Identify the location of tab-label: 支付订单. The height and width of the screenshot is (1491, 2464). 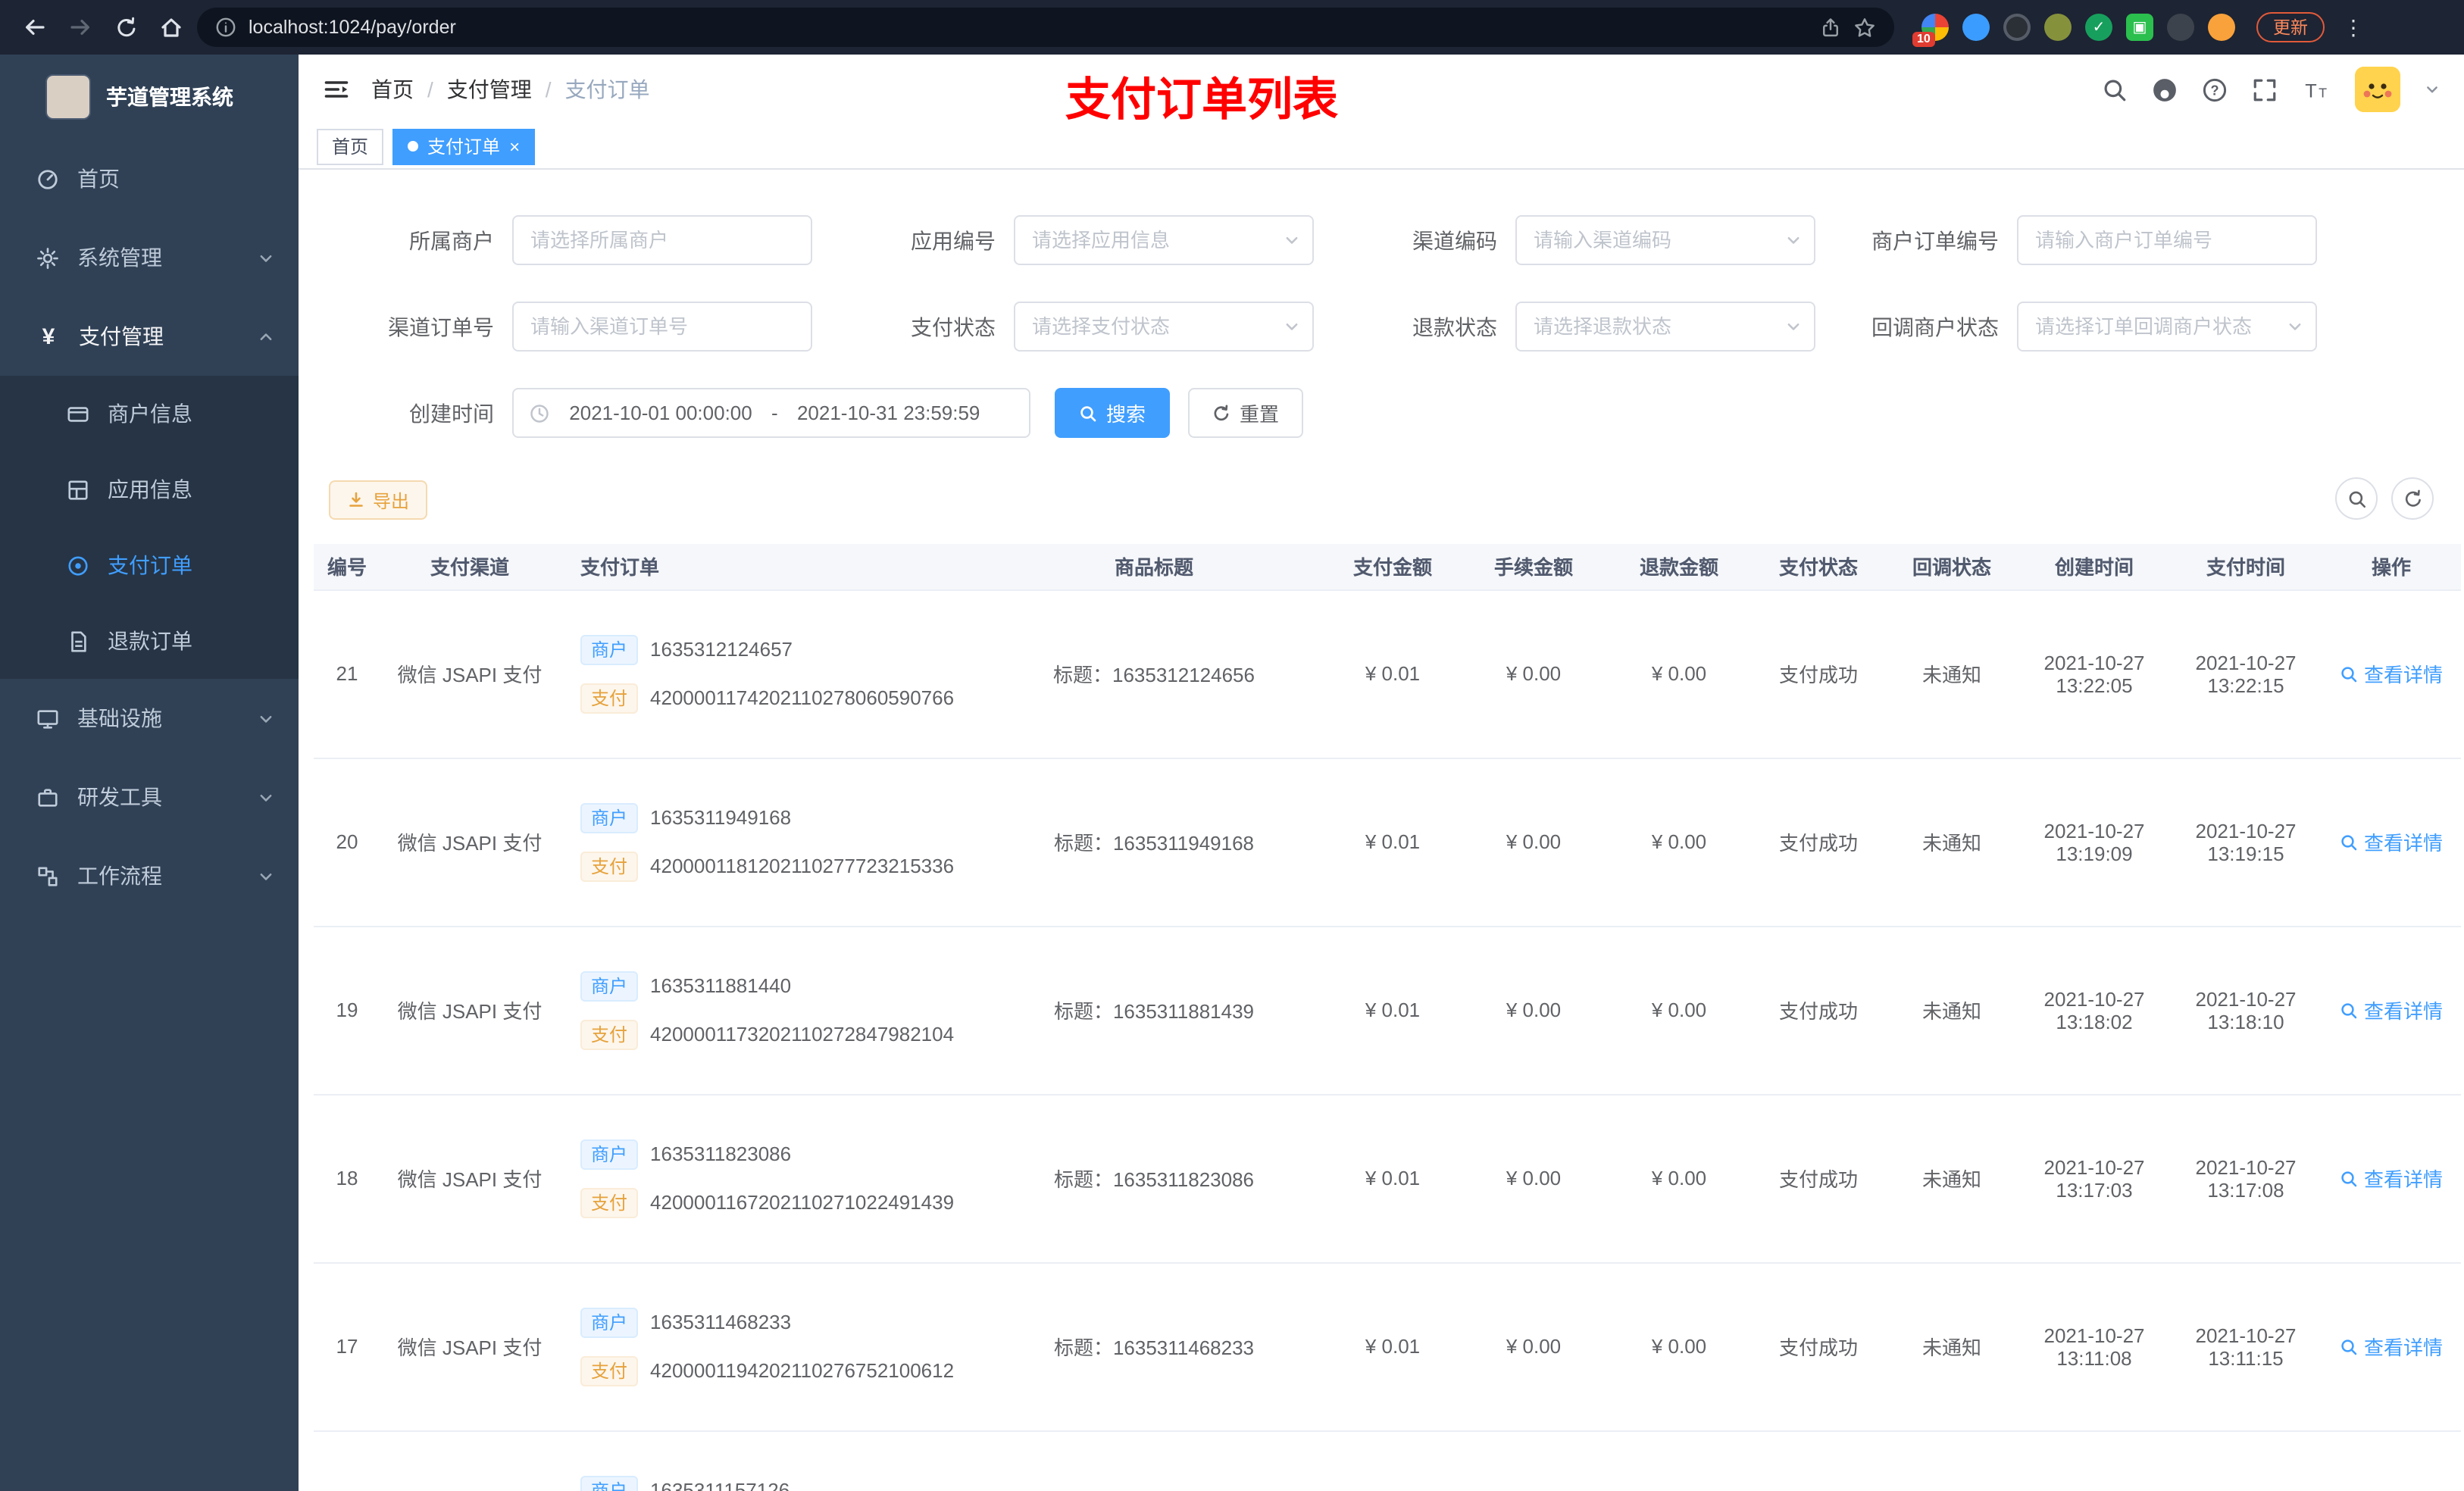
(464, 147).